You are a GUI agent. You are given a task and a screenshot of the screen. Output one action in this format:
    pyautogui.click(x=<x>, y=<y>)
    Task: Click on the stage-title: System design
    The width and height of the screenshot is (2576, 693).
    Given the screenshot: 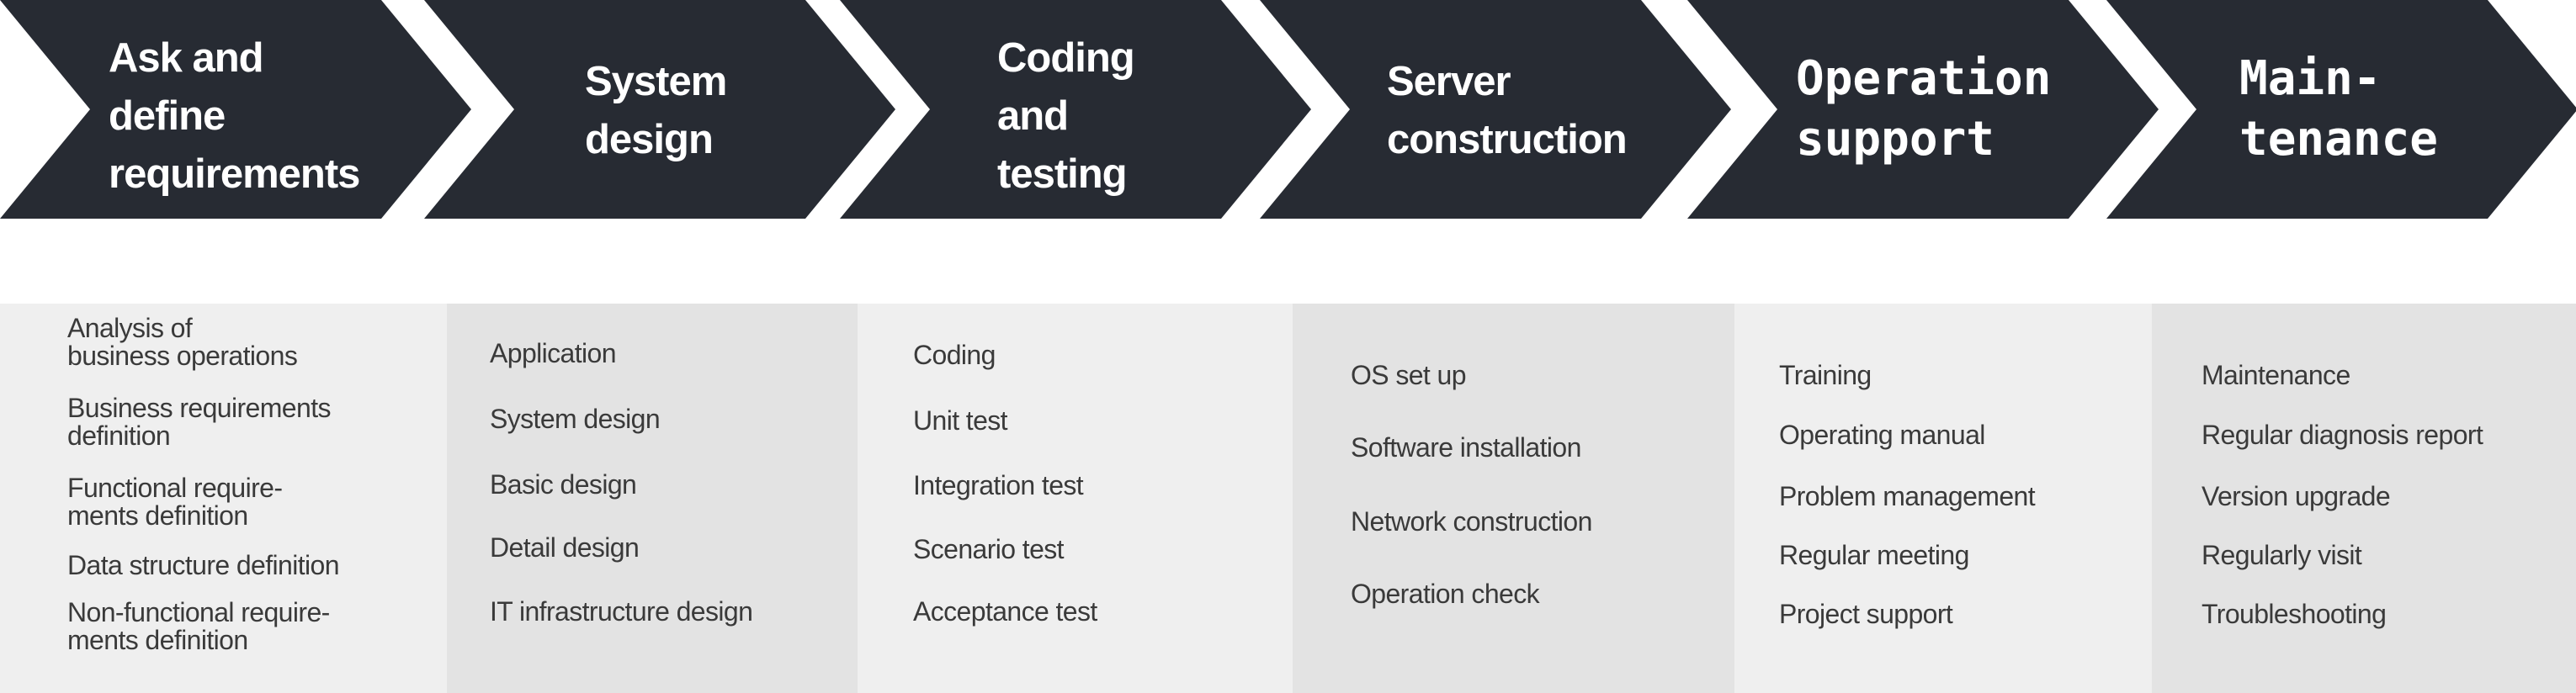 What is the action you would take?
    pyautogui.click(x=656, y=111)
    